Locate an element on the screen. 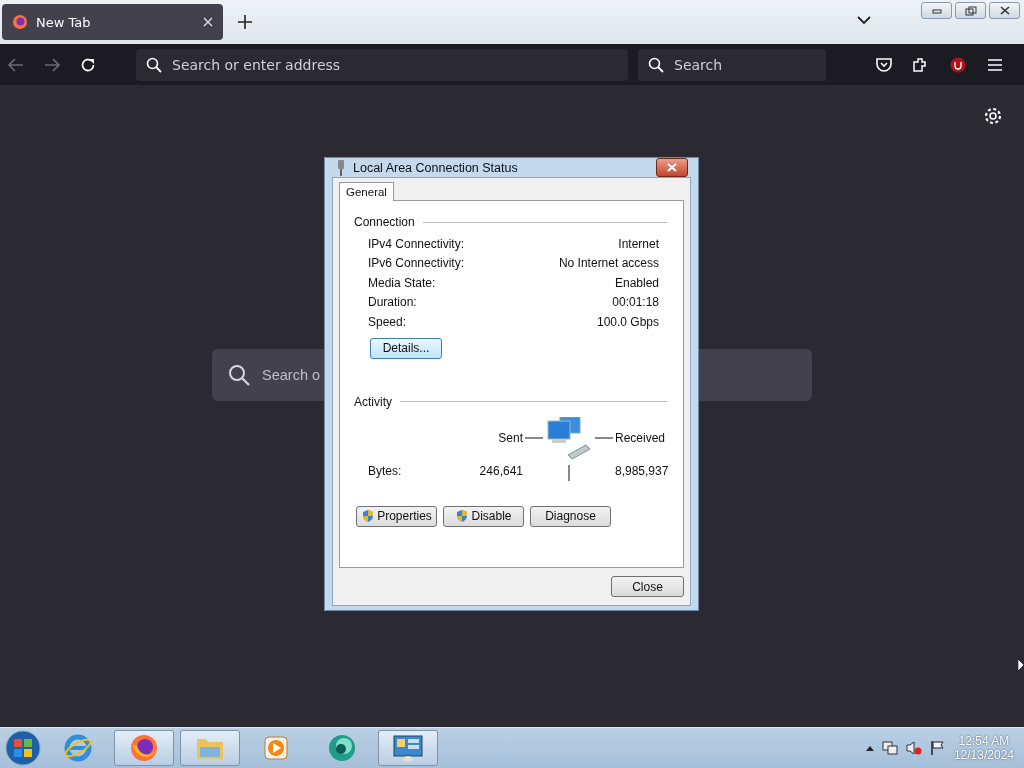 Image resolution: width=1024 pixels, height=768 pixels. plus-icon is located at coordinates (245, 22).